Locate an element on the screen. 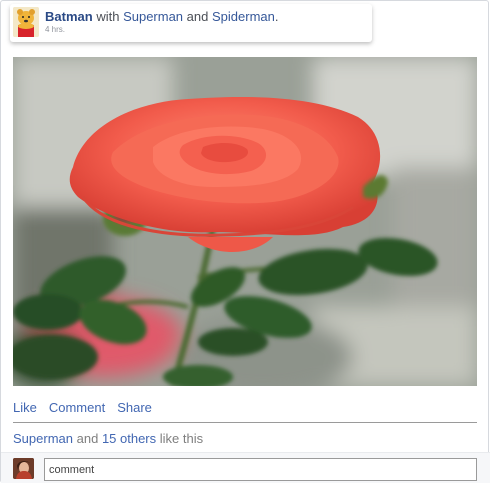 The image size is (491, 483). and-text: and is located at coordinates (197, 16).